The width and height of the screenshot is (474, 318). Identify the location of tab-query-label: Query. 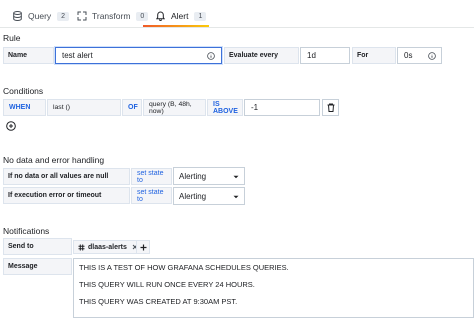
(40, 16).